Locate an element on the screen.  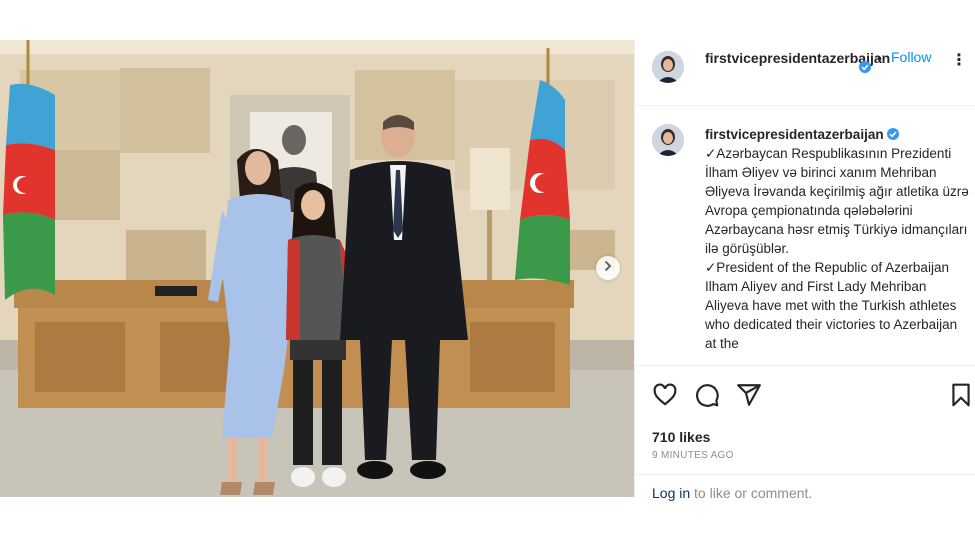
comment-icon is located at coordinates (707, 395).